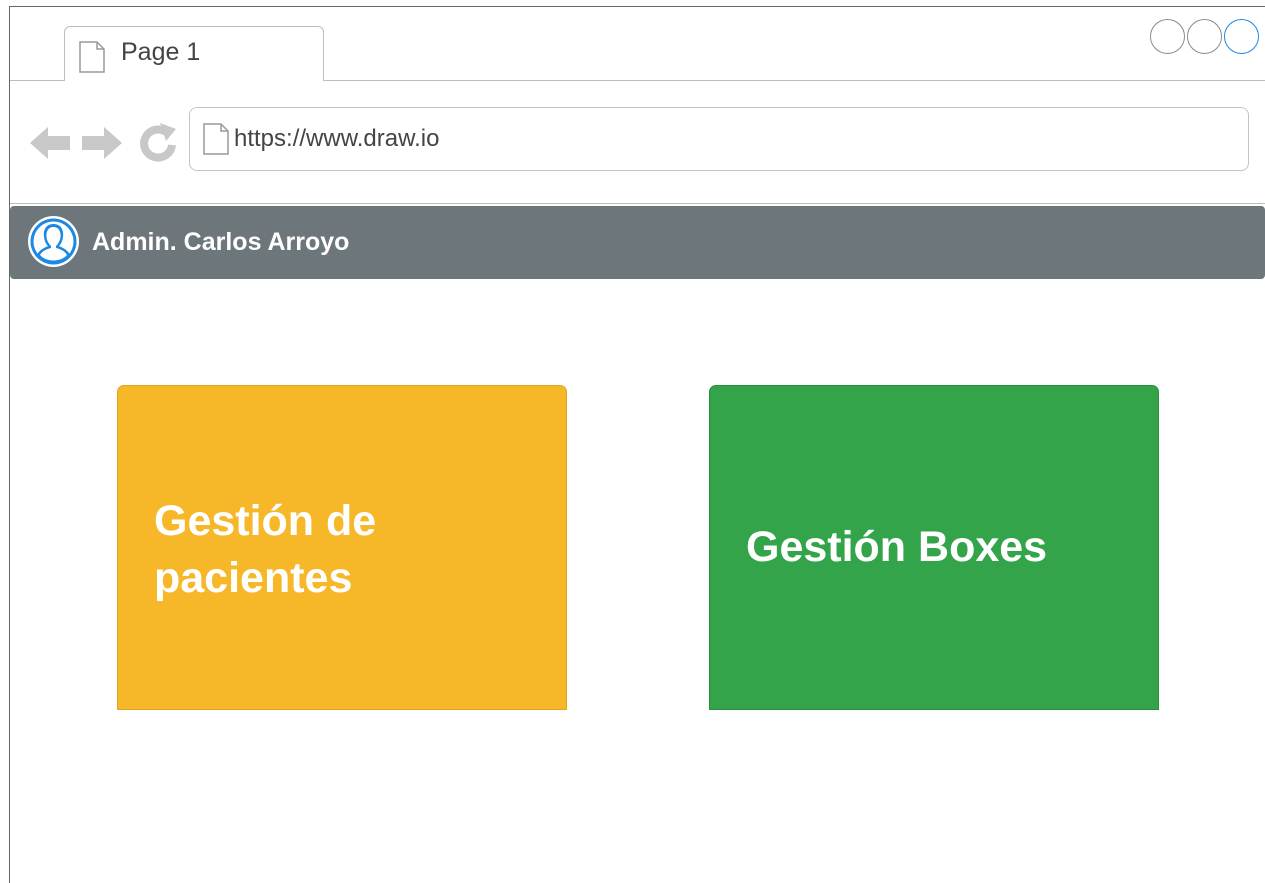  I want to click on window-controls, so click(1204, 36).